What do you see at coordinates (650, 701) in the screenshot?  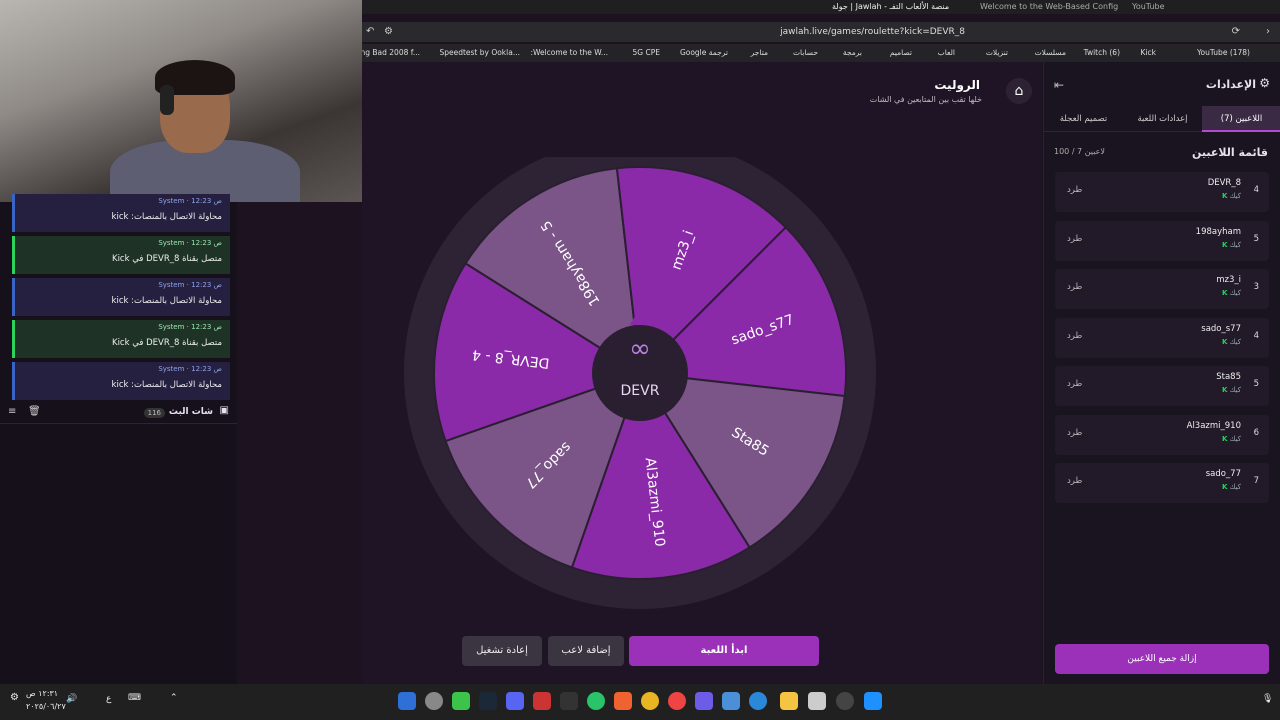 I see `chrome-icon` at bounding box center [650, 701].